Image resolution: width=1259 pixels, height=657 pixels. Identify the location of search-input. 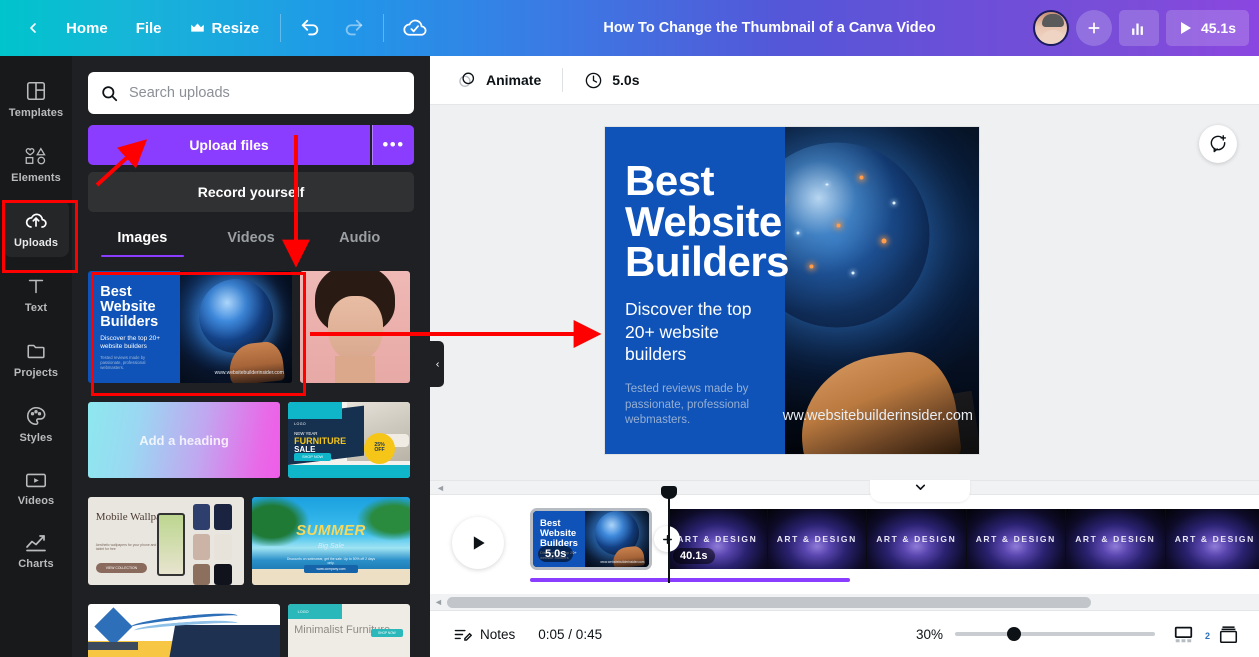
(265, 93).